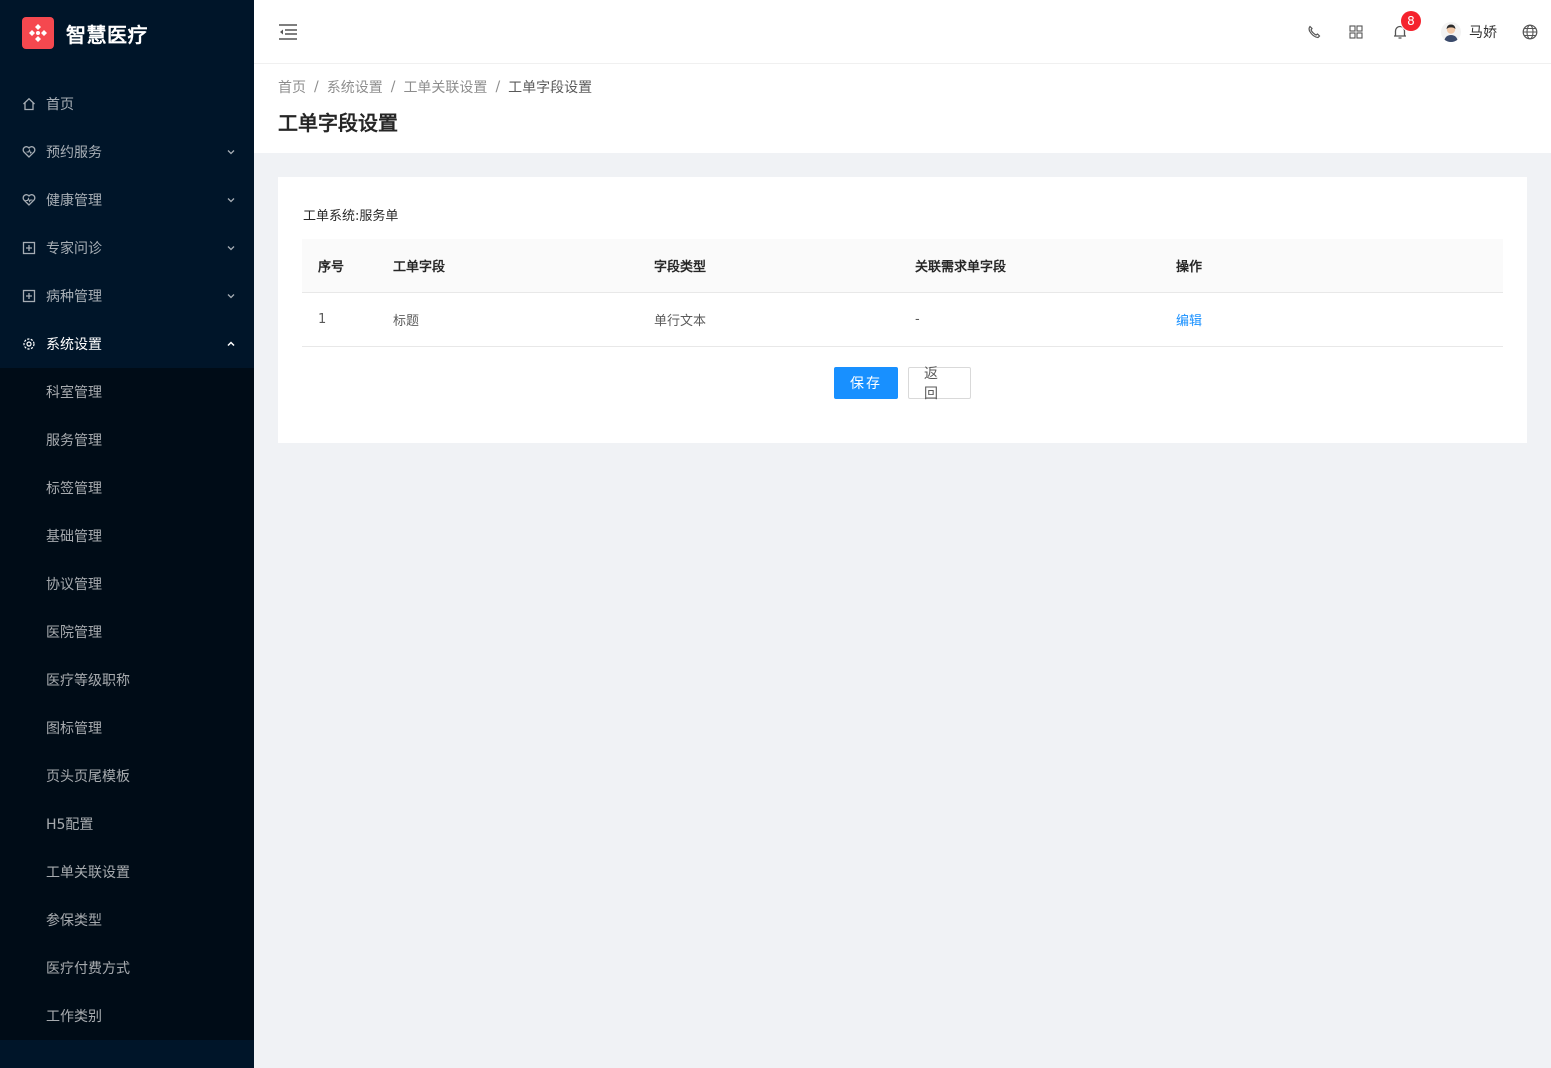  What do you see at coordinates (1411, 21) in the screenshot?
I see `notification-badge: 8` at bounding box center [1411, 21].